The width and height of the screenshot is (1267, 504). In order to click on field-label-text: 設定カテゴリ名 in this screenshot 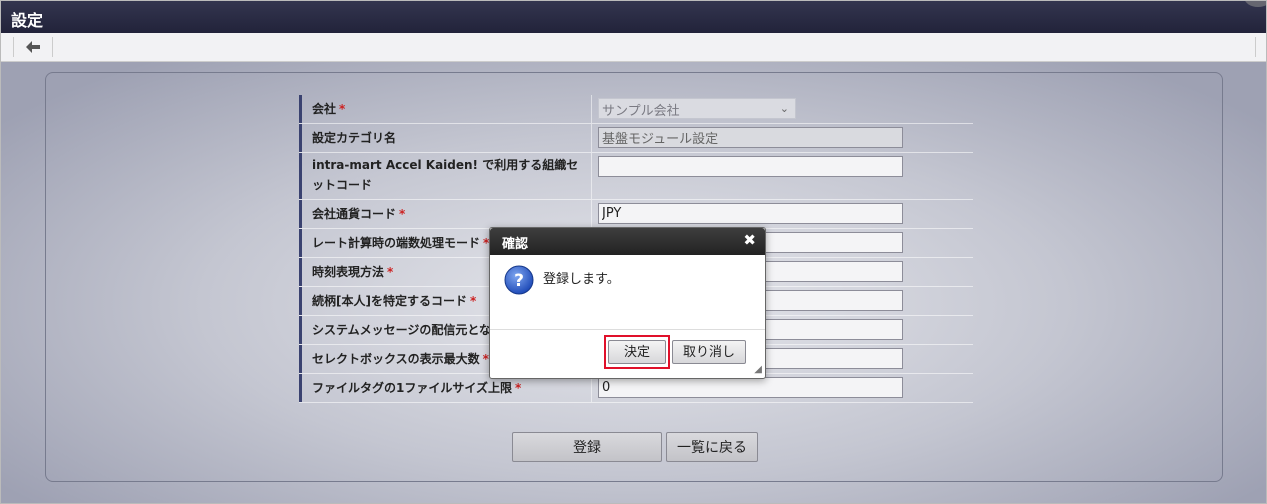, I will do `click(354, 138)`.